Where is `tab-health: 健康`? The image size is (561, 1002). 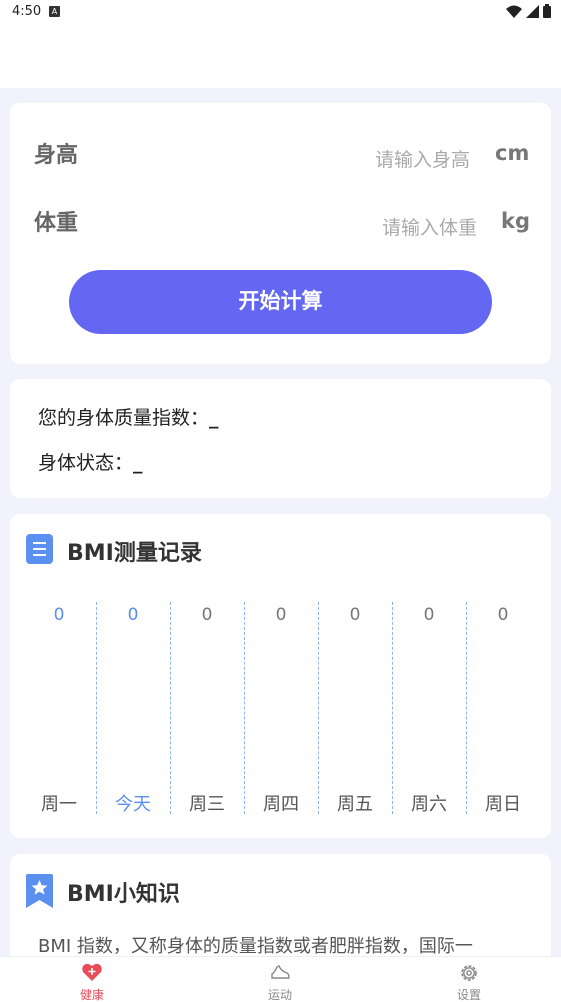
tab-health: 健康 is located at coordinates (92, 979).